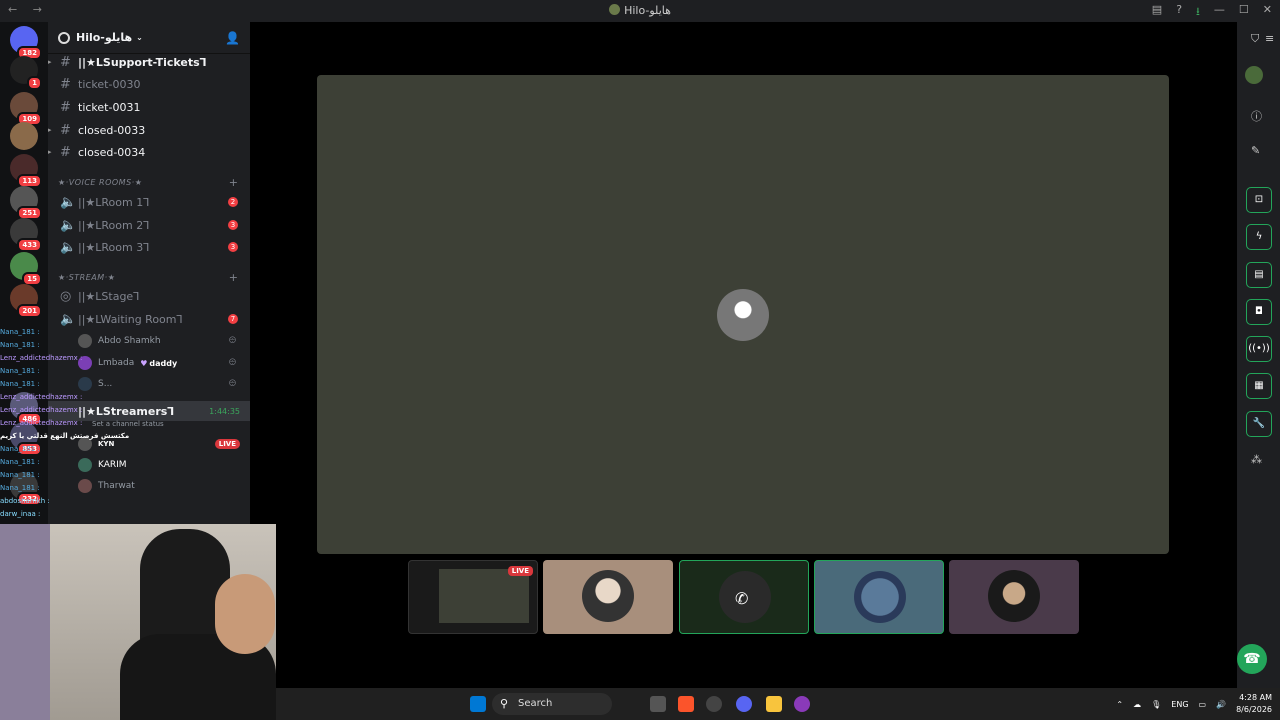 The image size is (1280, 720). I want to click on system-tray: ⌃ ☁ 🎙 ENG ▭ 🔊 4:28 AM 8/6/2026, so click(1194, 704).